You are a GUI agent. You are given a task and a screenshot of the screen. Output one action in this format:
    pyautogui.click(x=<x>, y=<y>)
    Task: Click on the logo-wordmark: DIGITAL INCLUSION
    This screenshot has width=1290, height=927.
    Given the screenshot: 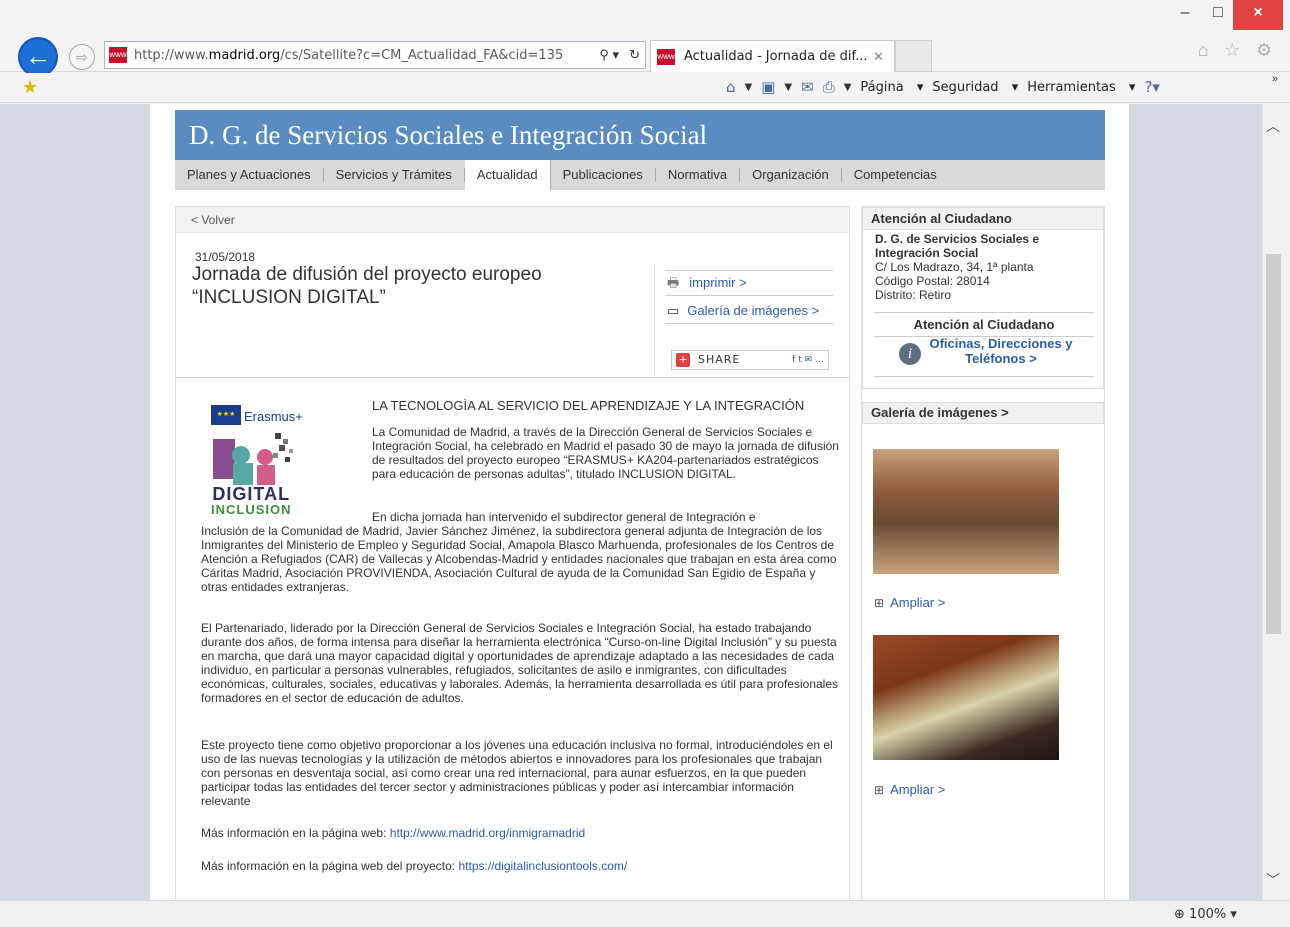 What is the action you would take?
    pyautogui.click(x=251, y=500)
    